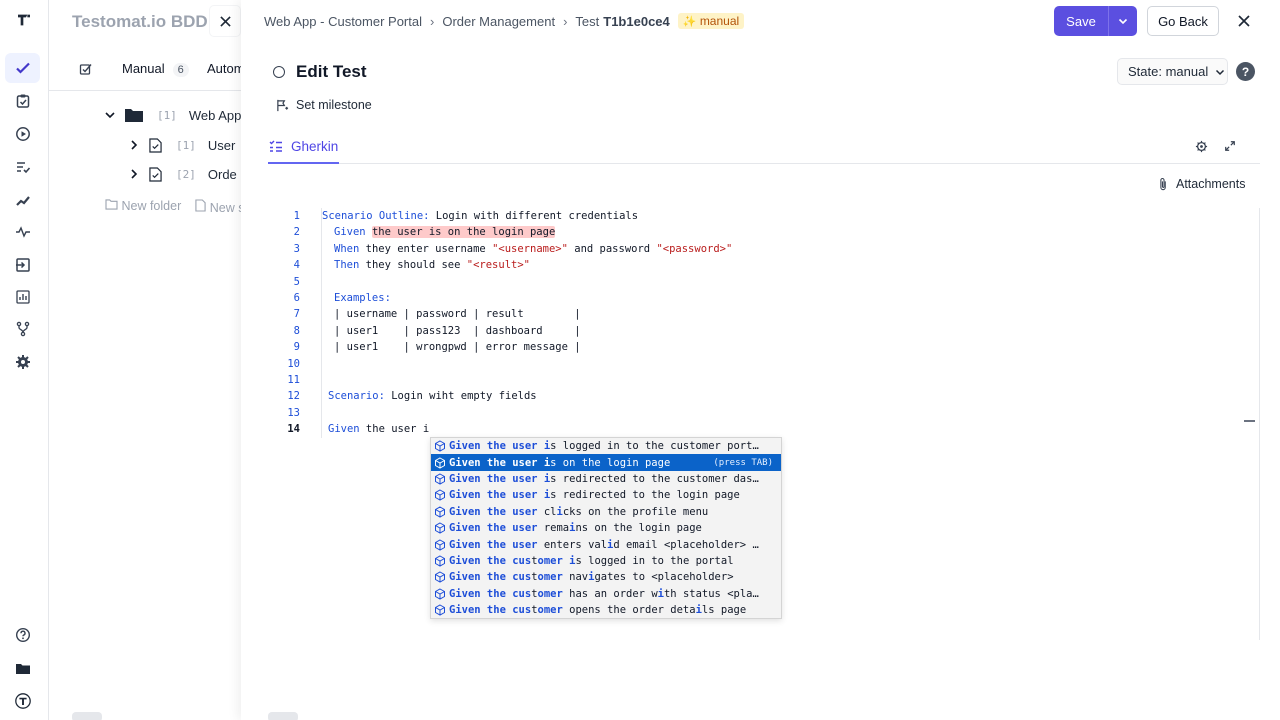 The height and width of the screenshot is (720, 1280). Describe the element at coordinates (347, 248) in the screenshot. I see `keyword-when: When` at that location.